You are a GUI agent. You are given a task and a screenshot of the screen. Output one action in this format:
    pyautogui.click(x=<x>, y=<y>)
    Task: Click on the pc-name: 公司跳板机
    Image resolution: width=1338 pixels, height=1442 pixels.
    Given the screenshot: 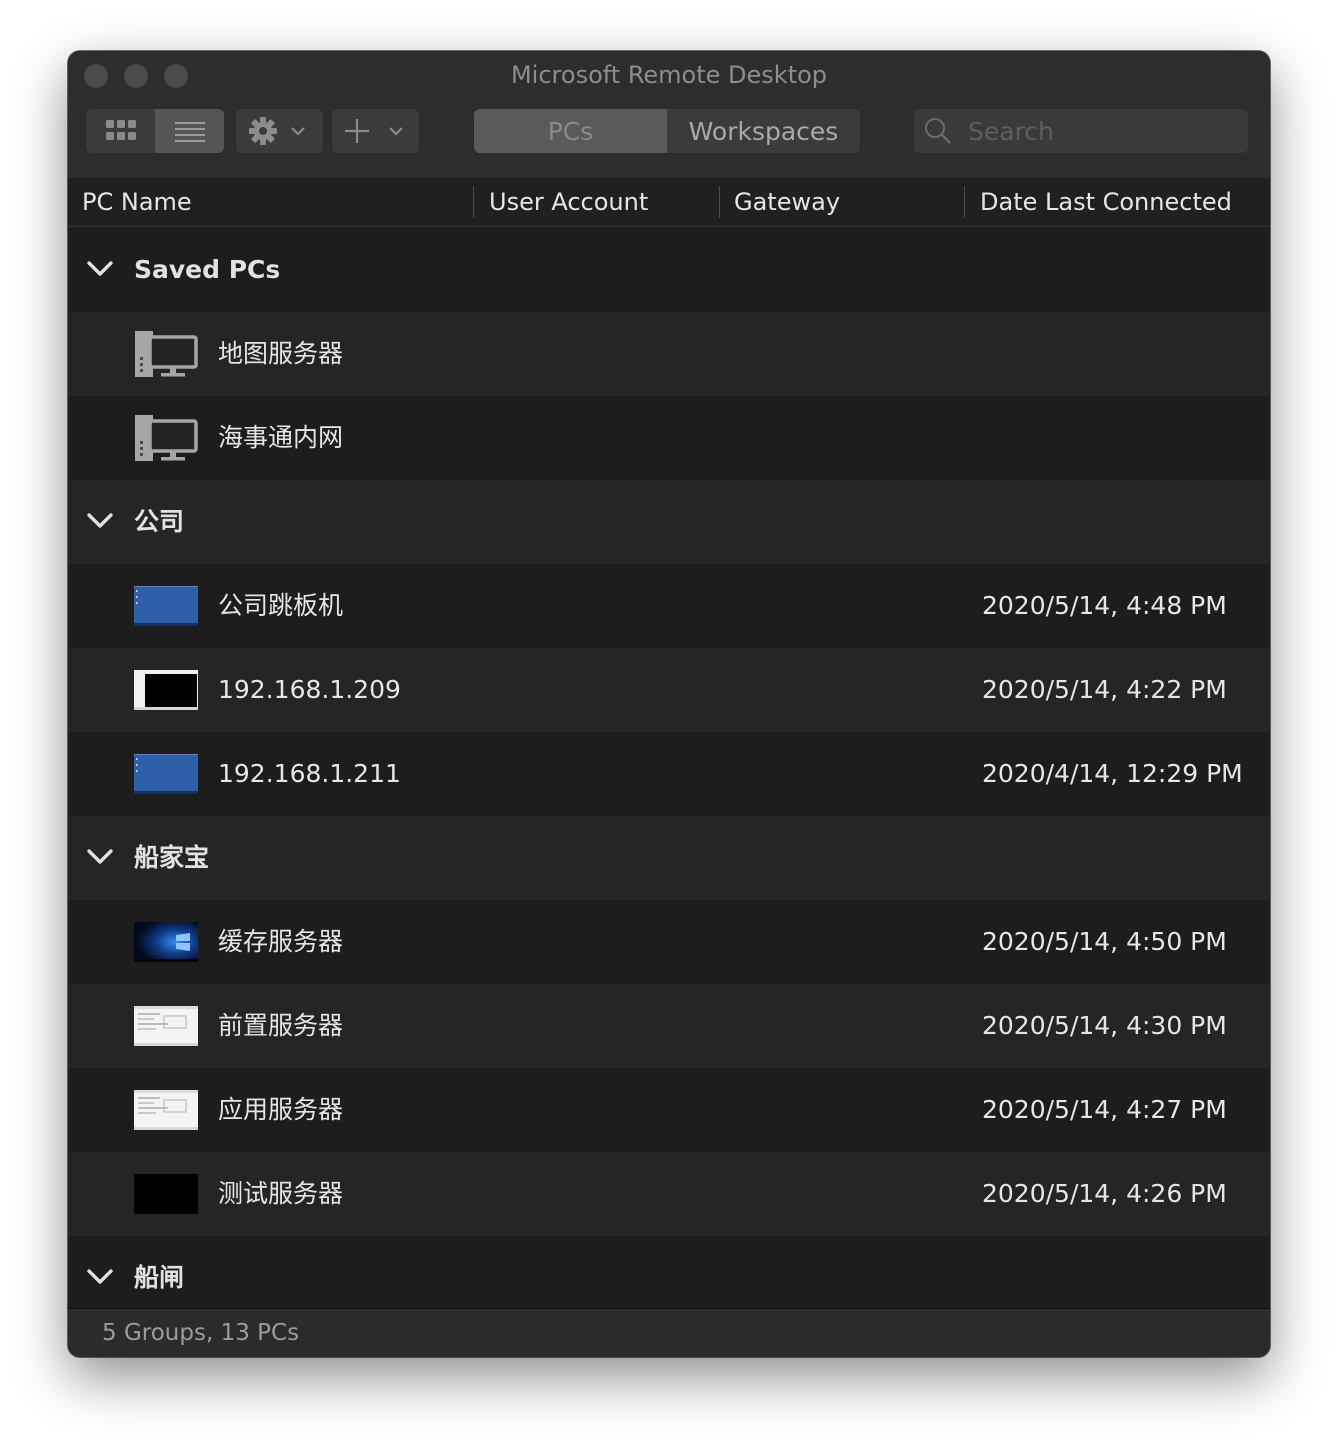 What is the action you would take?
    pyautogui.click(x=281, y=605)
    